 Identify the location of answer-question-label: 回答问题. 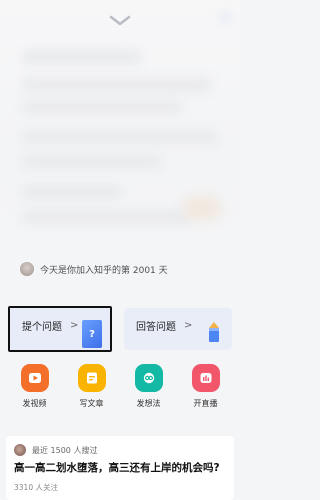
(156, 327).